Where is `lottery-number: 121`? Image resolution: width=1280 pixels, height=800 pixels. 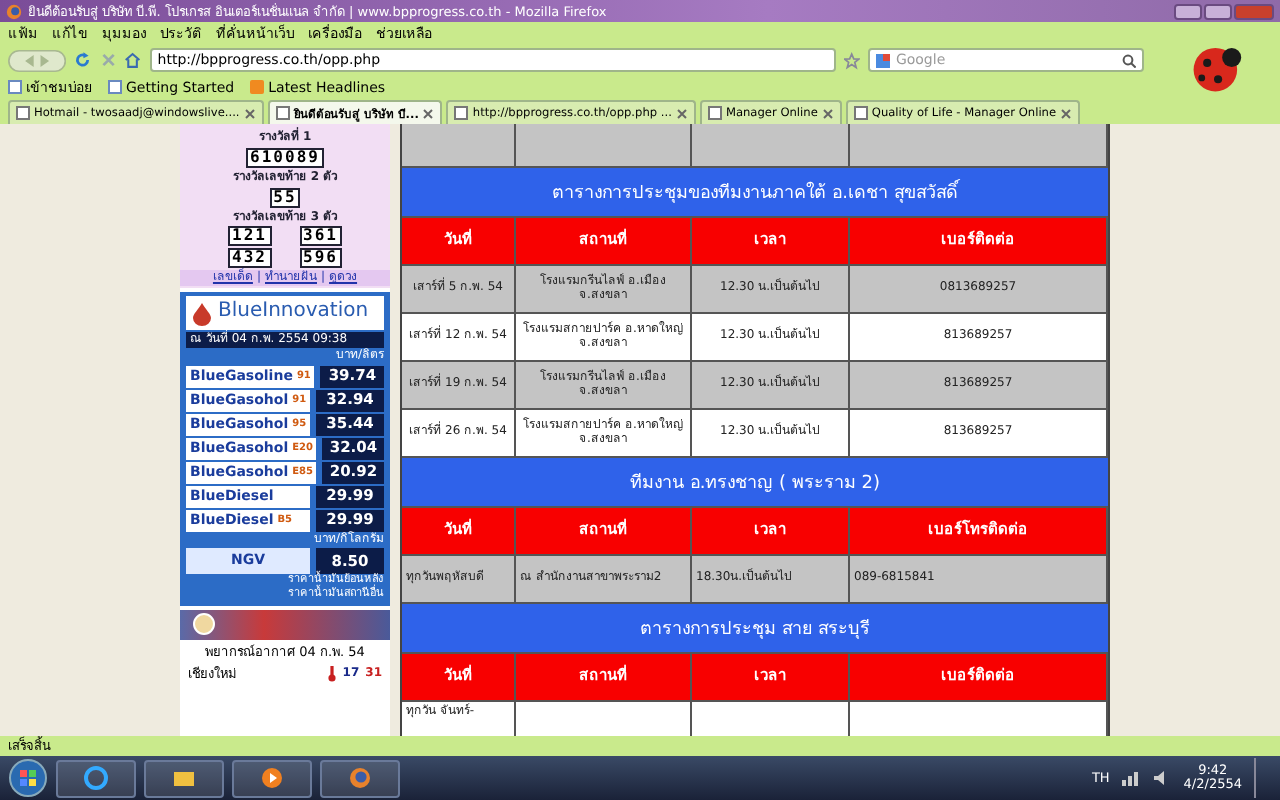 lottery-number: 121 is located at coordinates (249, 236).